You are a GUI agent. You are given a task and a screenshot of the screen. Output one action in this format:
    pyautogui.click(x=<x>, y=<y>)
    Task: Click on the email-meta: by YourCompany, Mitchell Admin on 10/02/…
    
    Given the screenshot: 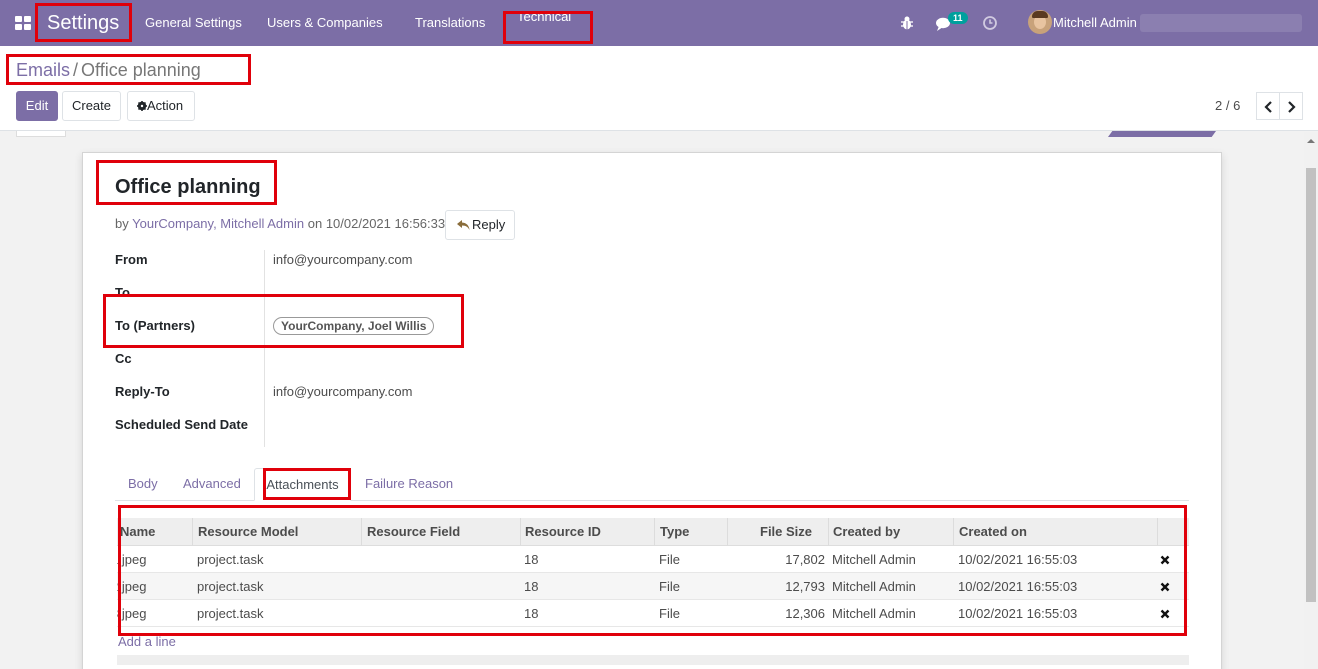 What is the action you would take?
    pyautogui.click(x=280, y=223)
    